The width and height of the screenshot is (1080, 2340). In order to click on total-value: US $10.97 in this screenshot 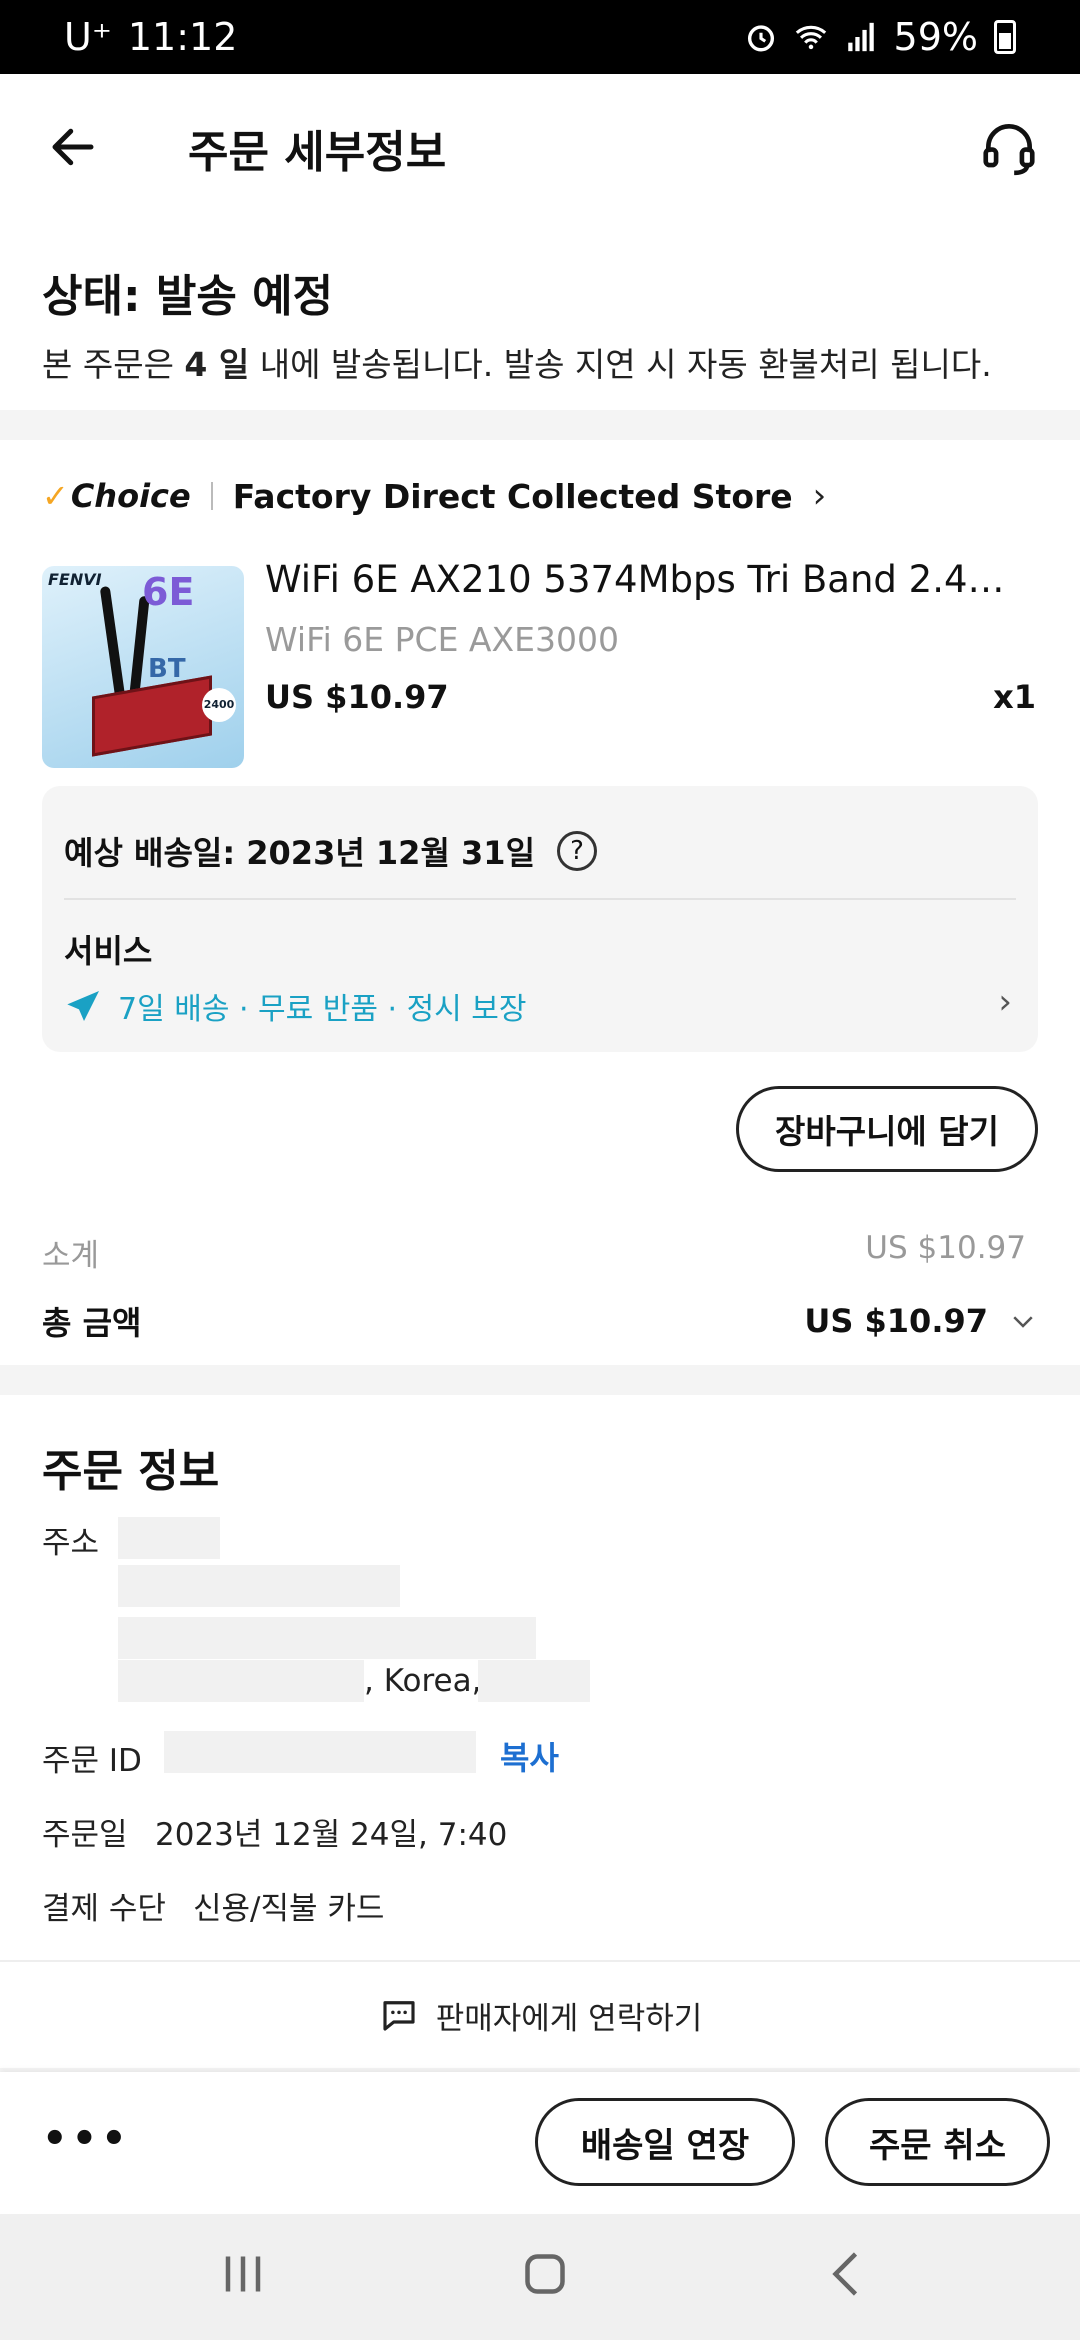, I will do `click(896, 1321)`.